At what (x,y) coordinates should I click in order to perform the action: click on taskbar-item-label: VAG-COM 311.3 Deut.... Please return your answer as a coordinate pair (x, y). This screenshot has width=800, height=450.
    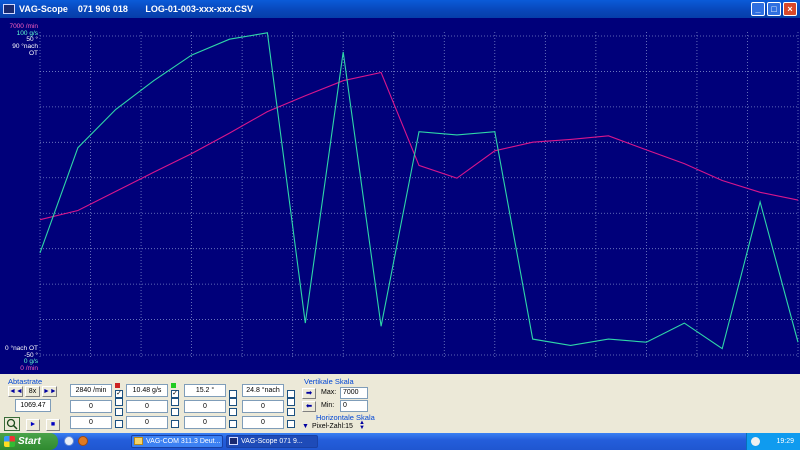
    Looking at the image, I should click on (183, 441).